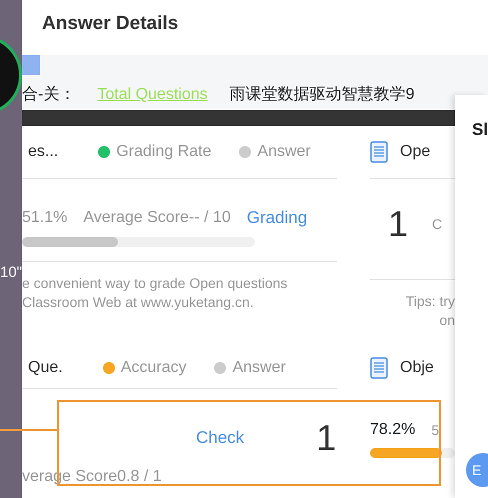 The image size is (488, 498). Describe the element at coordinates (393, 430) in the screenshot. I see `rate-text: 78.2%` at that location.